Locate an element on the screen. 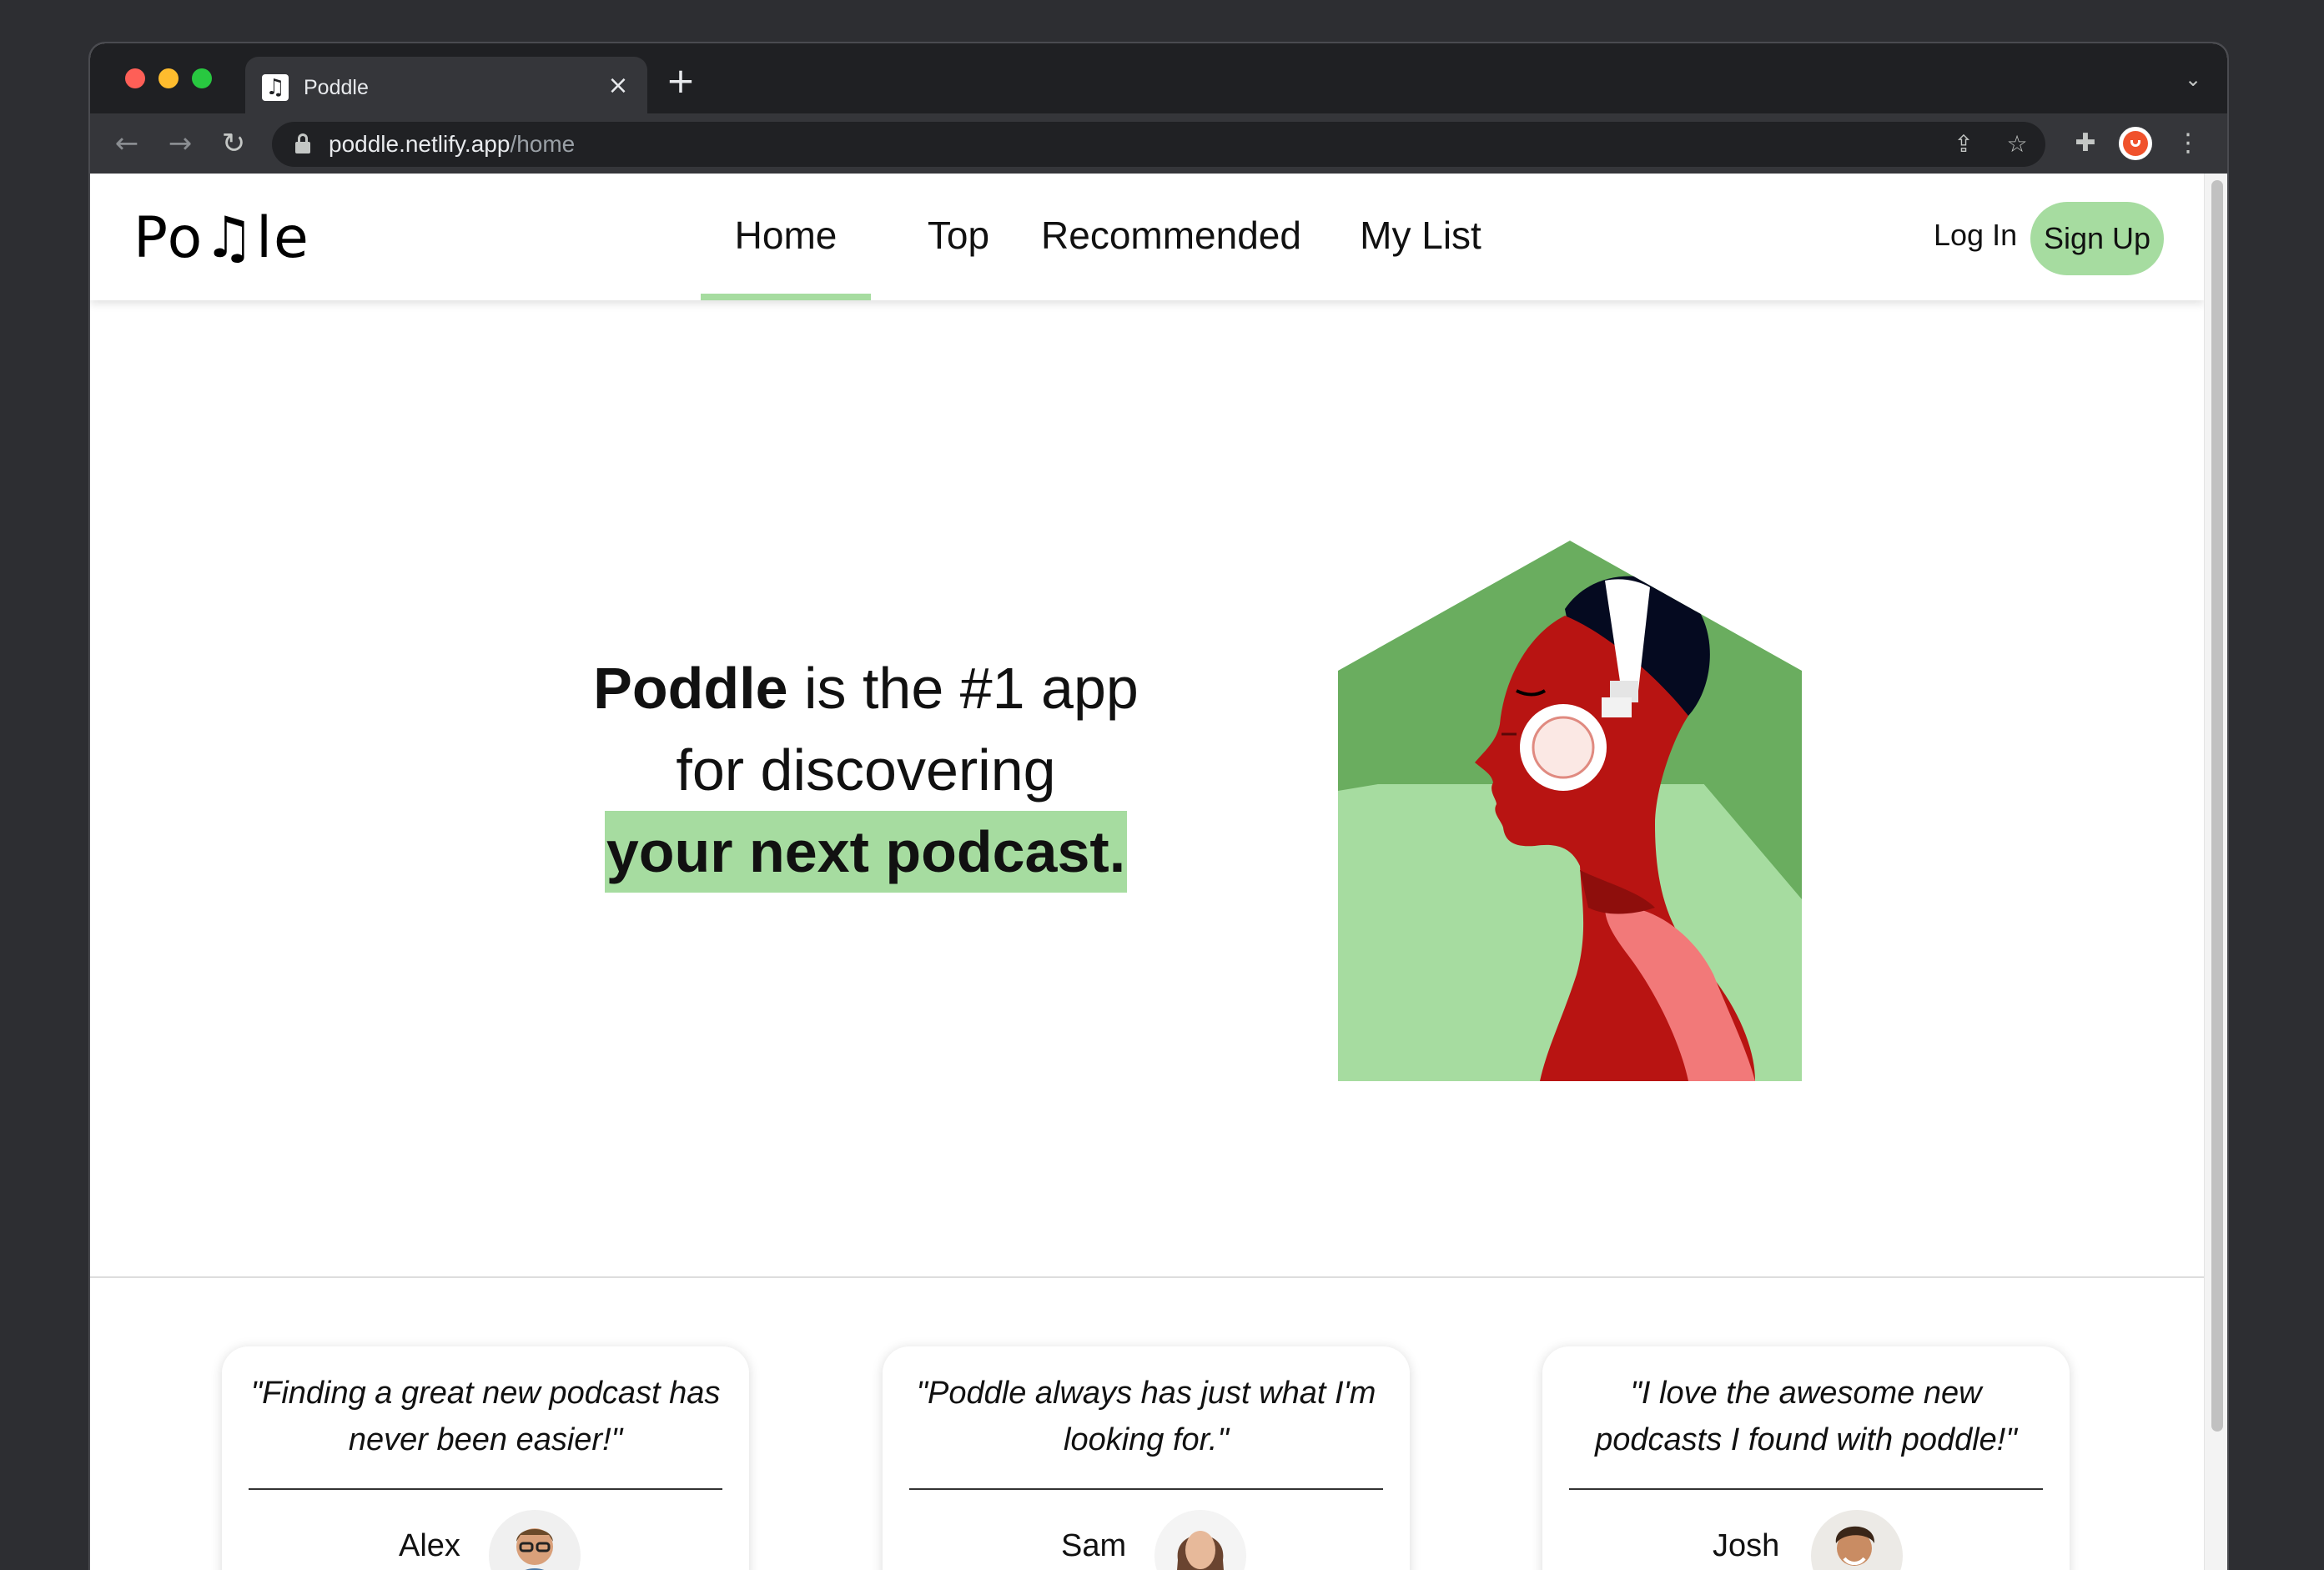  section-divider is located at coordinates (1147, 1277).